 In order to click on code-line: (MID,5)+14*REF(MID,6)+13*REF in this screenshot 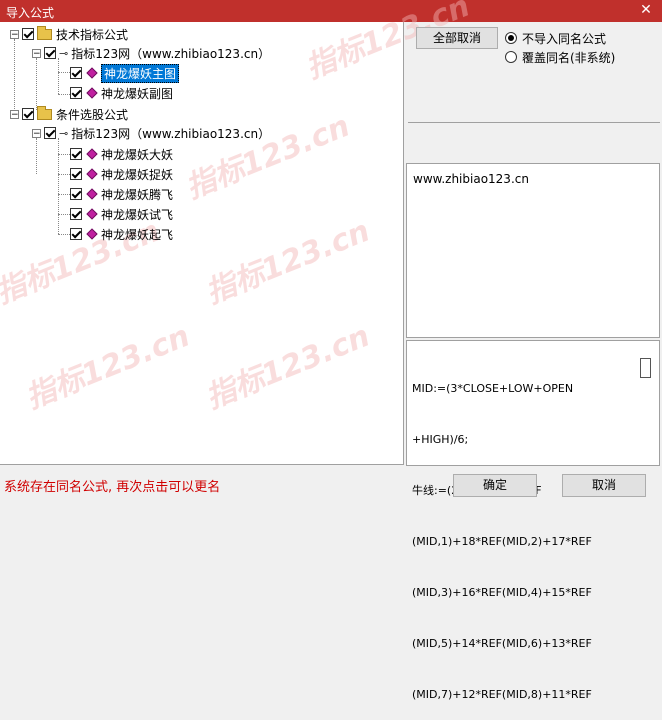, I will do `click(502, 643)`.